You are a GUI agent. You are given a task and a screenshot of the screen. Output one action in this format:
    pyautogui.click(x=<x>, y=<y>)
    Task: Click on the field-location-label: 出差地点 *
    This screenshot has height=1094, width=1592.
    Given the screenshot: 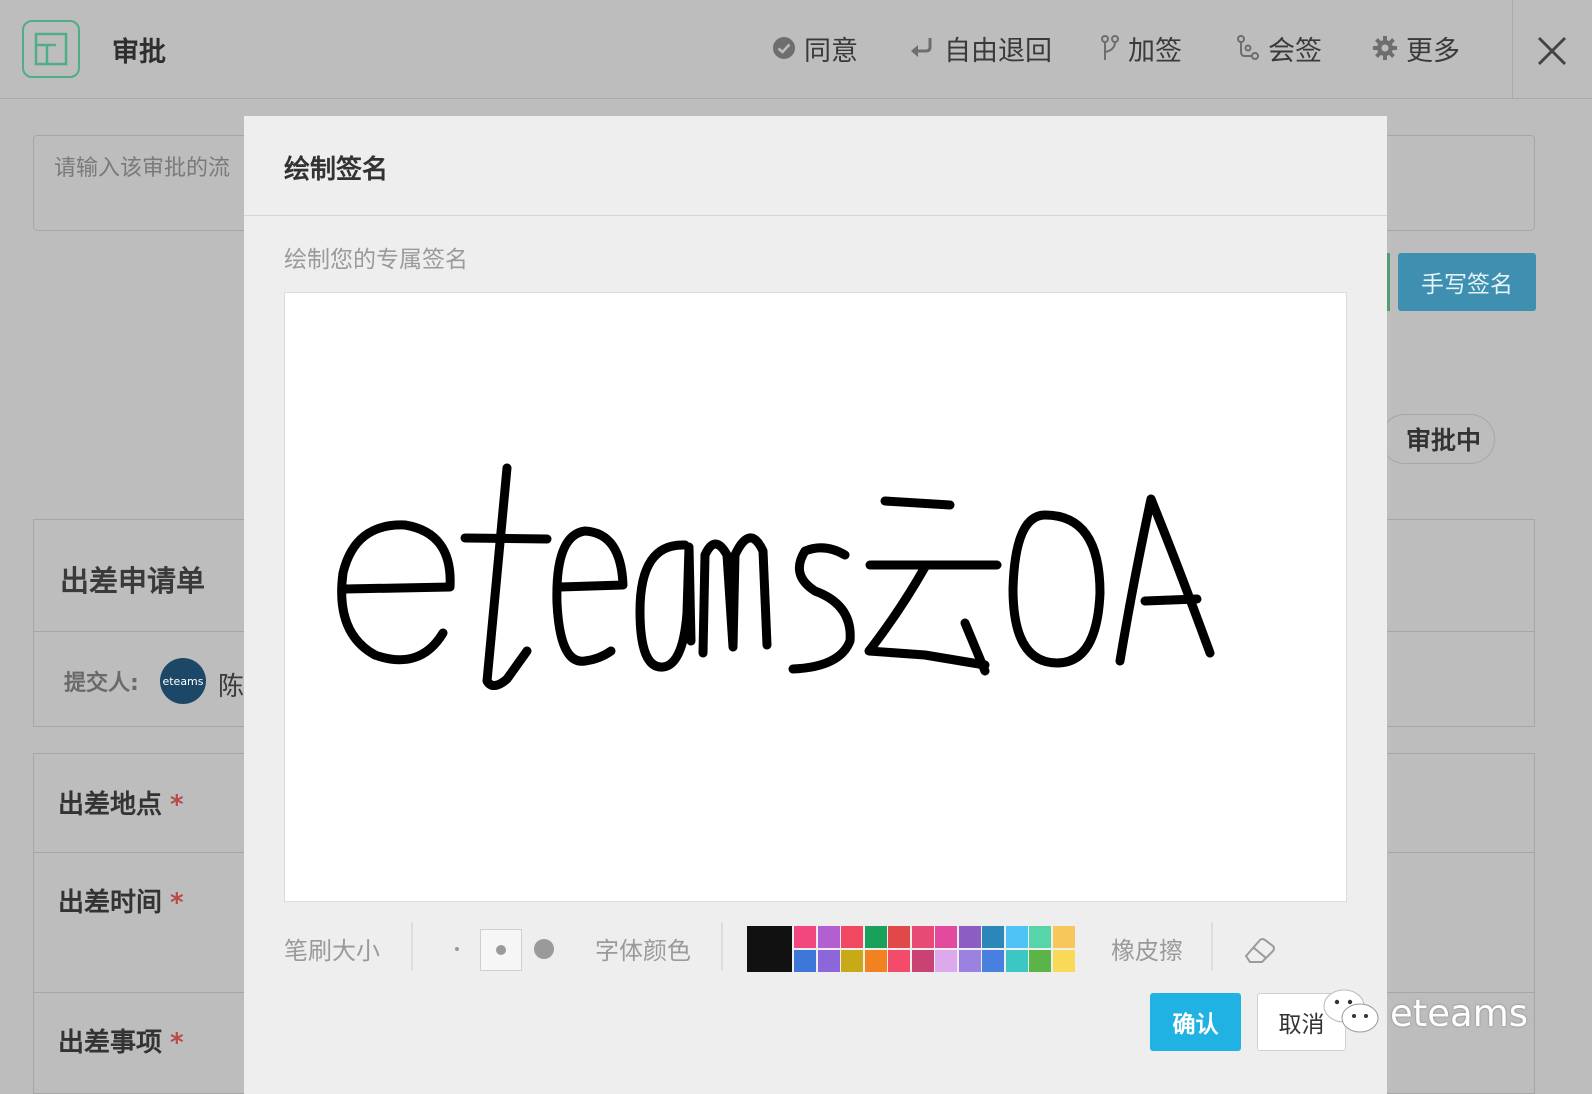 What is the action you would take?
    pyautogui.click(x=121, y=802)
    